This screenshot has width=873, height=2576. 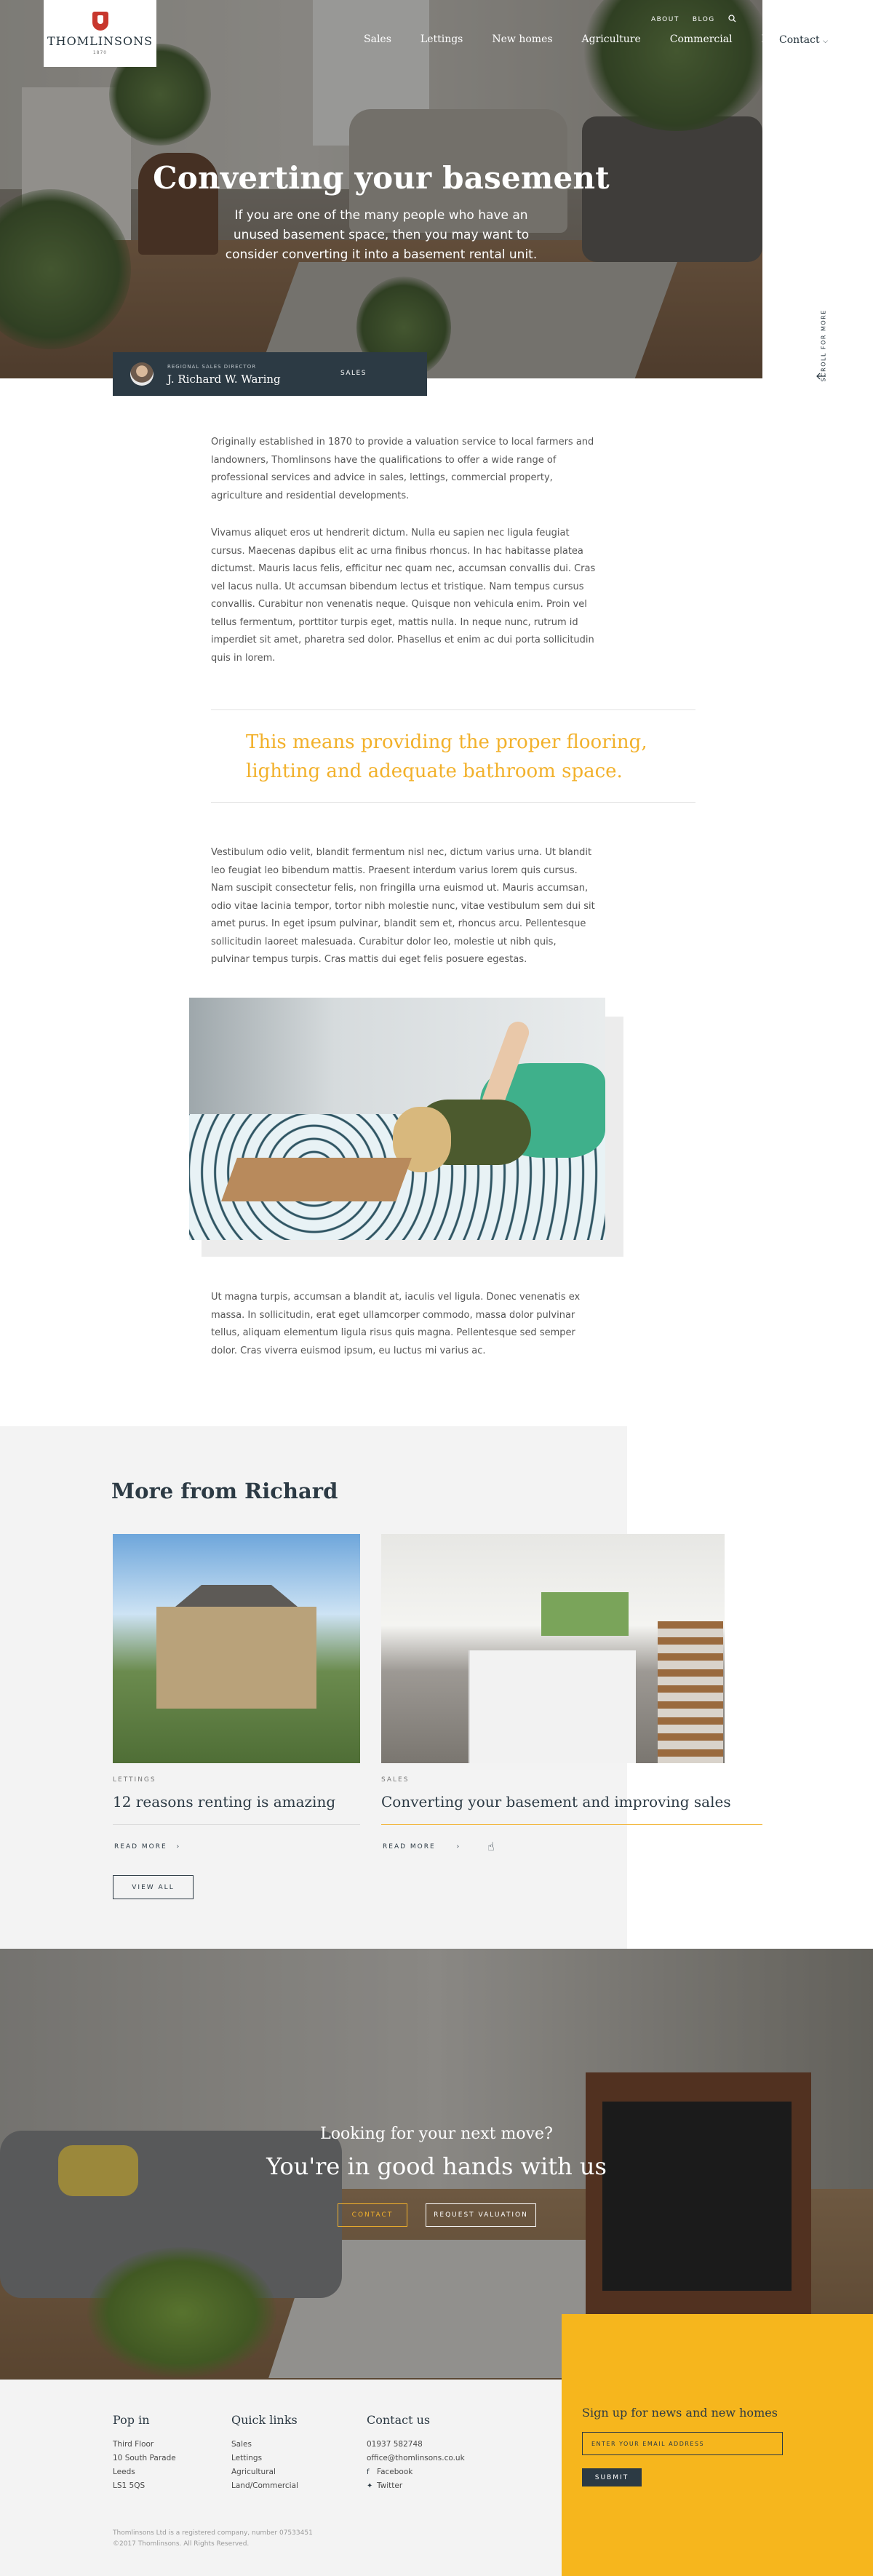 What do you see at coordinates (680, 2413) in the screenshot?
I see `newsletter-title: Sign up for news and new homes` at bounding box center [680, 2413].